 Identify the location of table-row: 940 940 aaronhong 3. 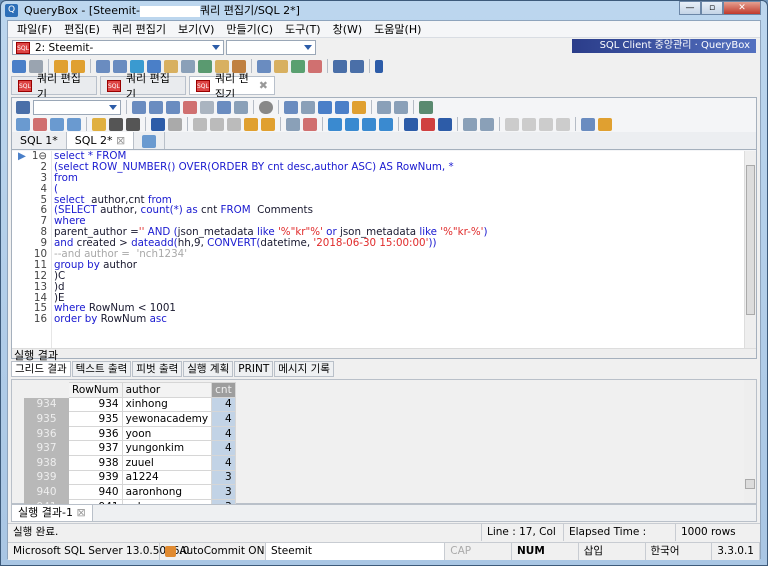
(130, 492).